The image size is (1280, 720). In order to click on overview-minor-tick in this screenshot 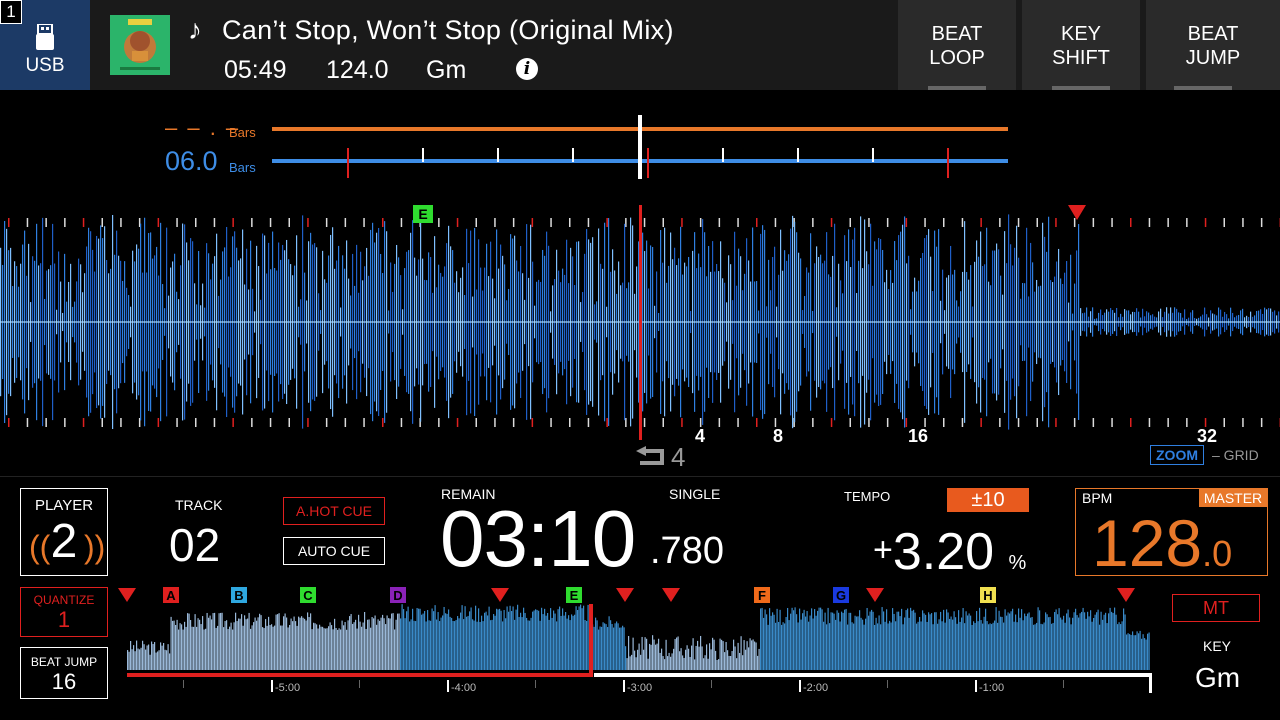, I will do `click(535, 684)`.